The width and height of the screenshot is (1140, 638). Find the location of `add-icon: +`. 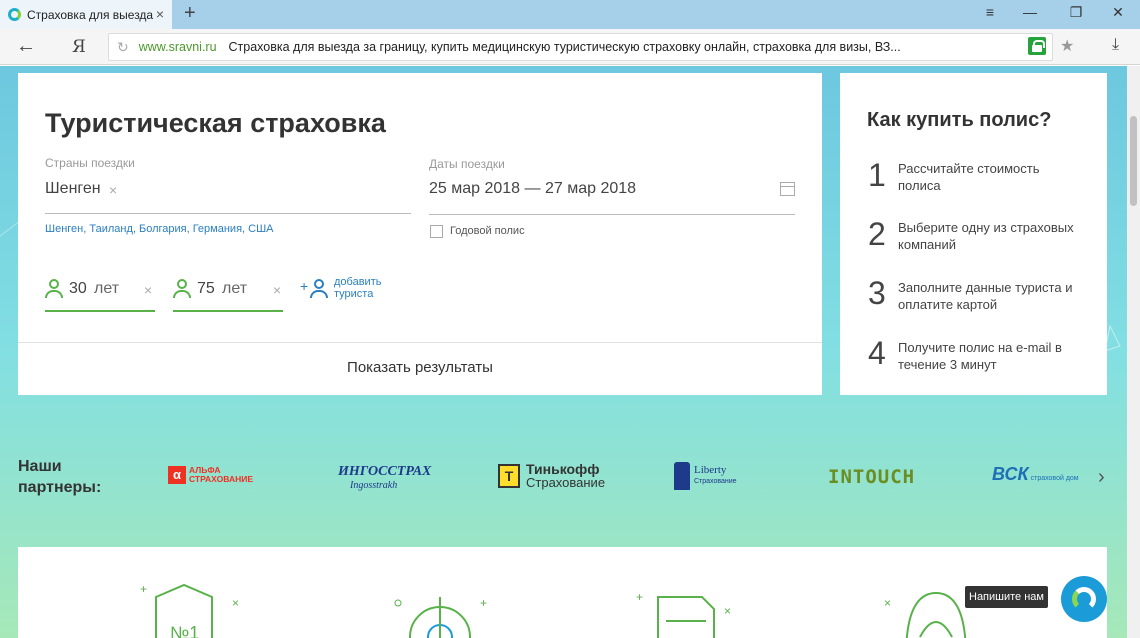

add-icon: + is located at coordinates (304, 286).